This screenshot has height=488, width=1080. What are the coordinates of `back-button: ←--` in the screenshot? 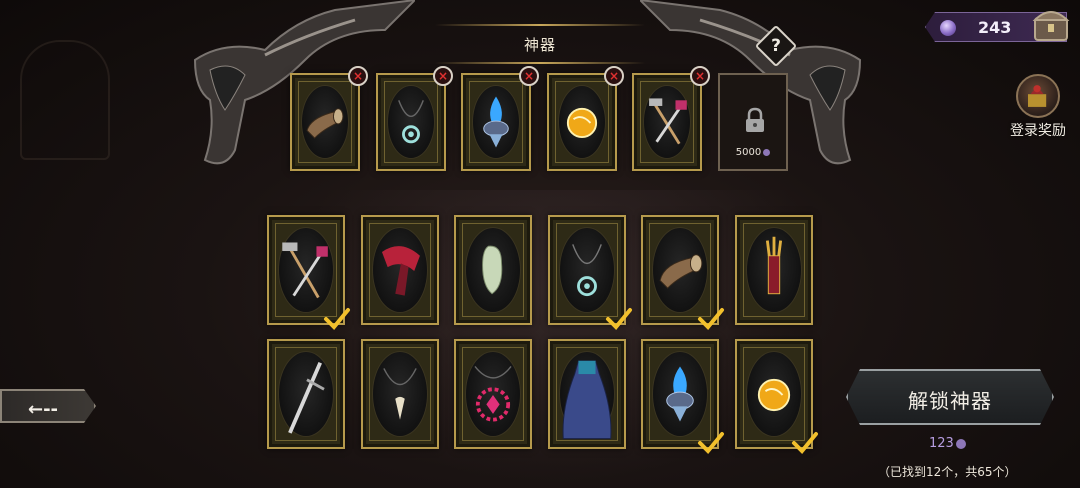 It's located at (48, 406).